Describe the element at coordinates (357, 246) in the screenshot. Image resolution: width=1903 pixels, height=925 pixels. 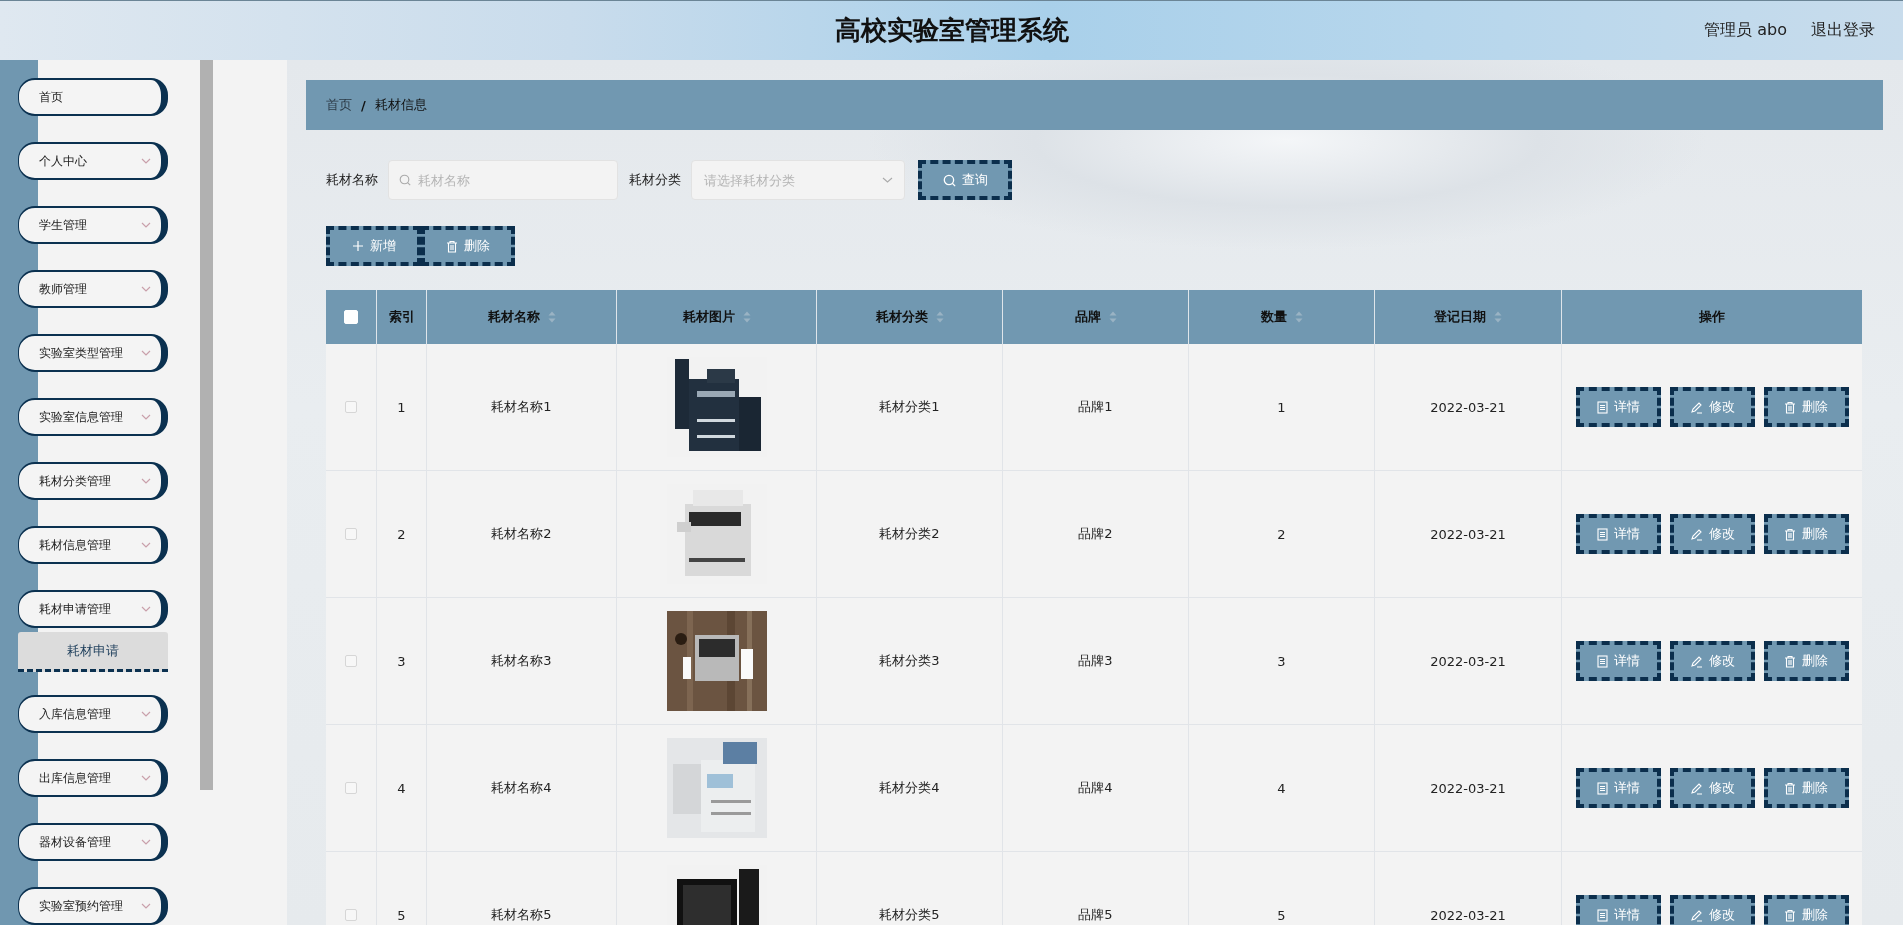
I see `plus-icon` at that location.